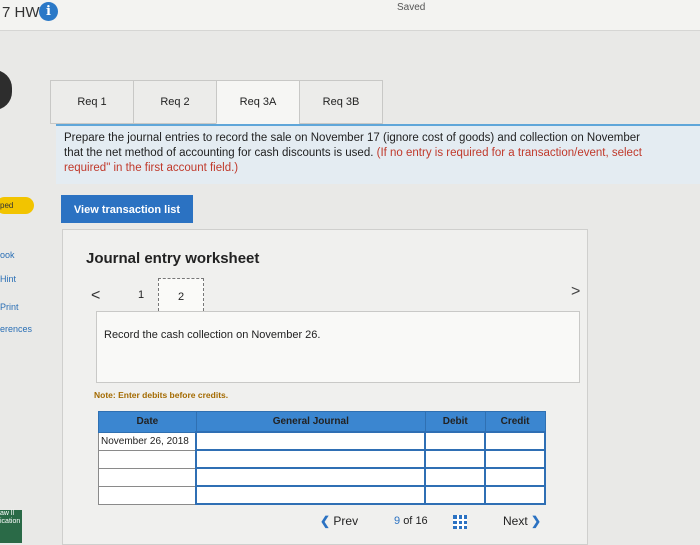 This screenshot has width=700, height=545. What do you see at coordinates (147, 422) in the screenshot?
I see `column-header-date: Date` at bounding box center [147, 422].